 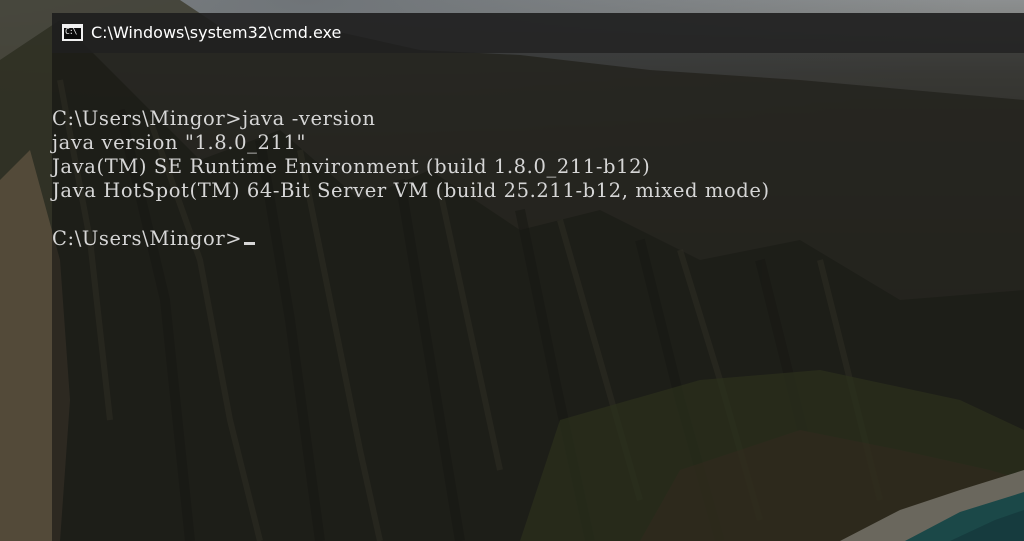 I want to click on window-titlebar: C:\ C:\Windows\system32\cmd.exe, so click(x=538, y=33).